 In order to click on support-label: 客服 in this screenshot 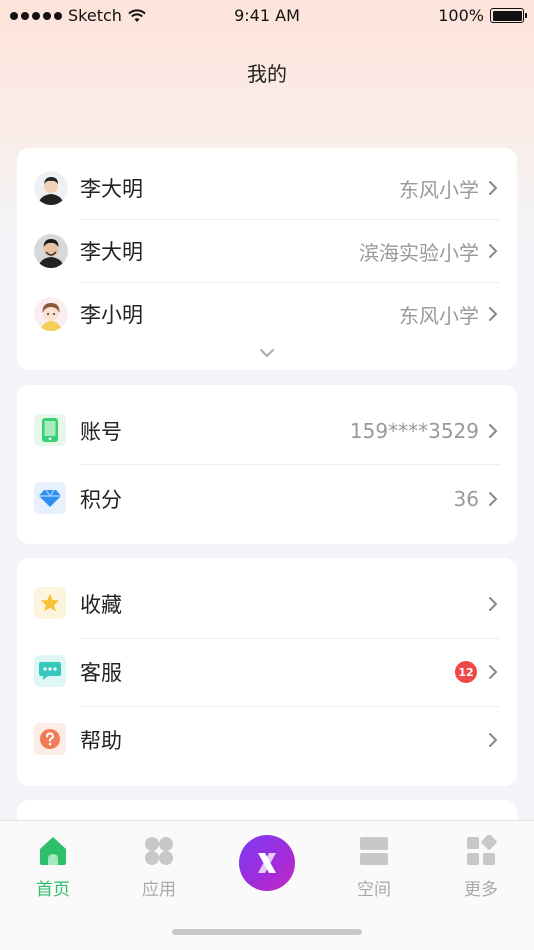, I will do `click(101, 673)`.